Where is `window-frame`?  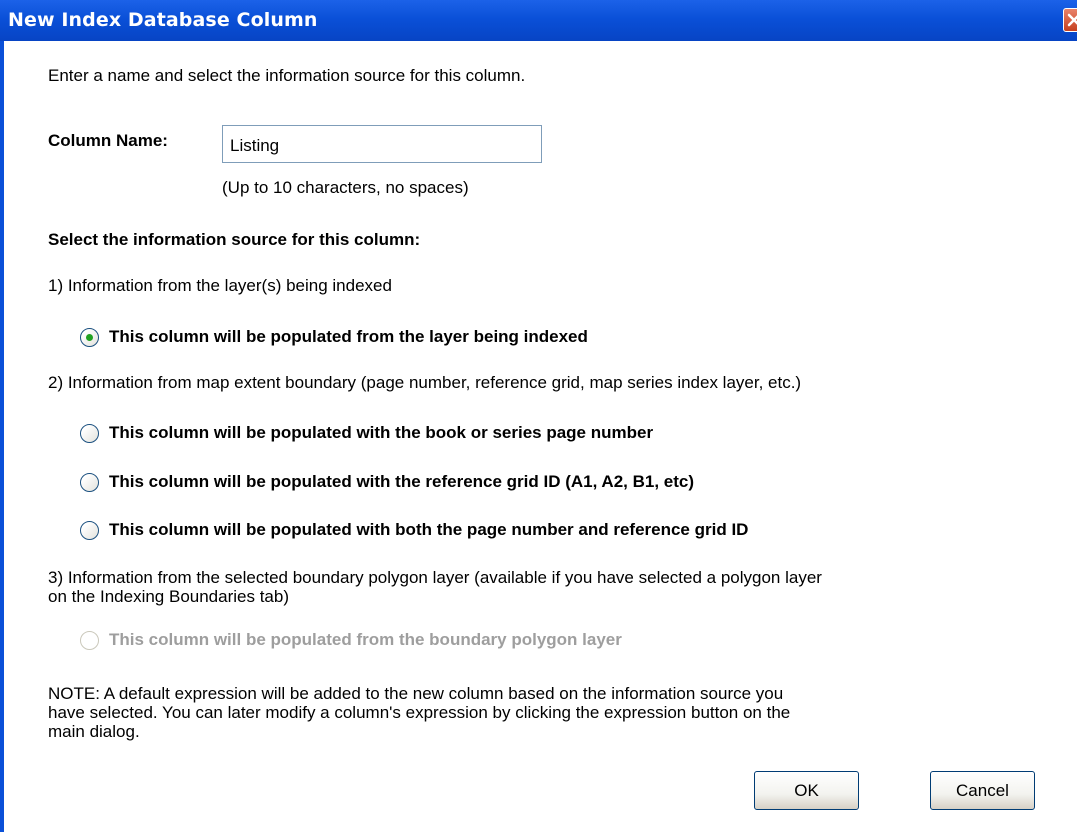 window-frame is located at coordinates (2, 436).